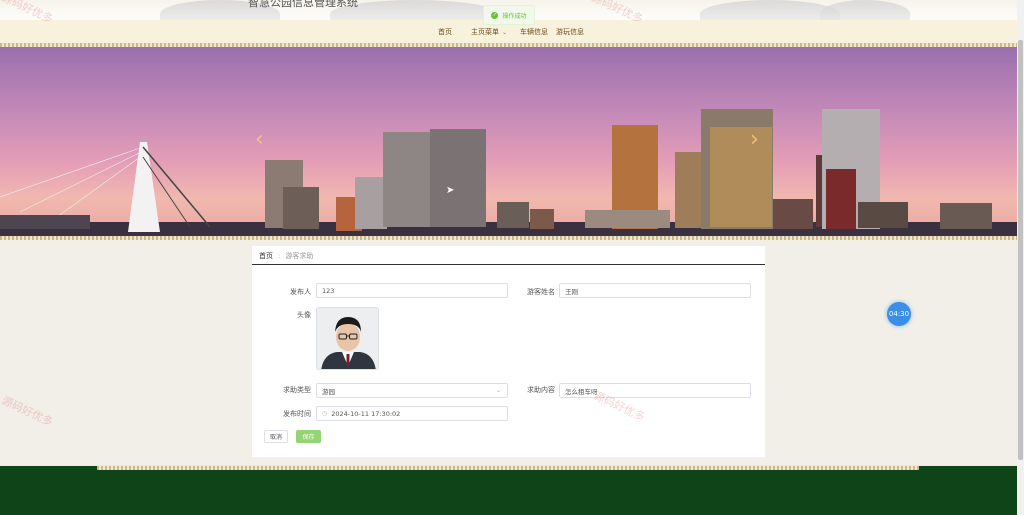 Image resolution: width=1024 pixels, height=515 pixels. I want to click on page-scrollbar, so click(1020, 257).